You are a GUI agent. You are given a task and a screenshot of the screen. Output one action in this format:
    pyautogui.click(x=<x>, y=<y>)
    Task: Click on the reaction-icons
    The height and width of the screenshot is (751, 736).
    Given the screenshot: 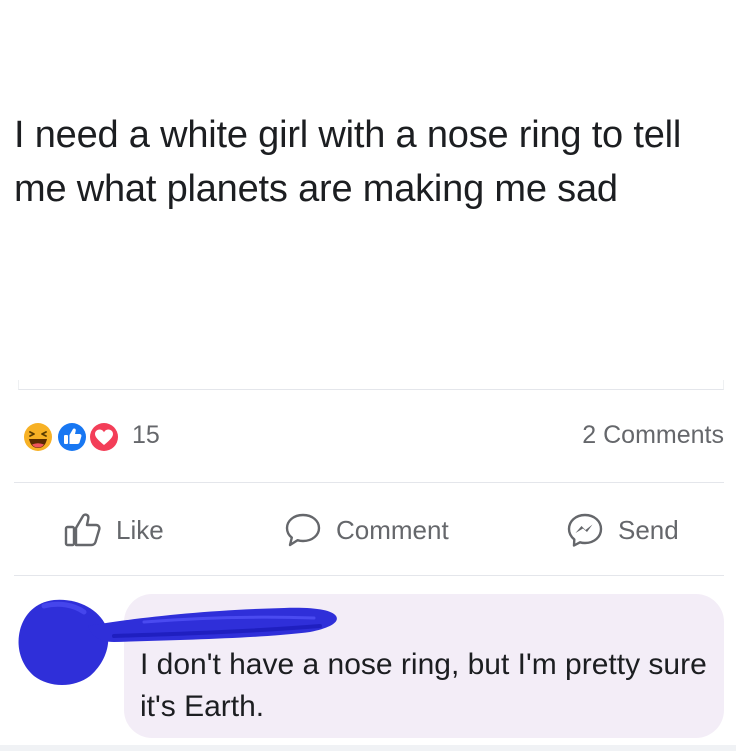 What is the action you would take?
    pyautogui.click(x=69, y=437)
    